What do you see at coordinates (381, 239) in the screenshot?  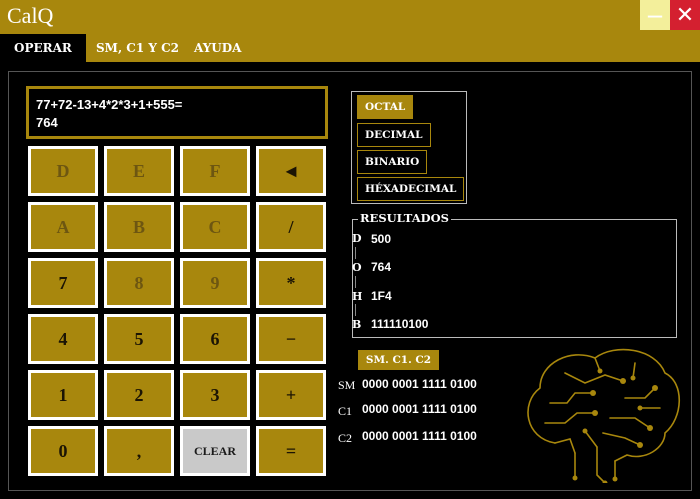 I see `result-value-d: 500` at bounding box center [381, 239].